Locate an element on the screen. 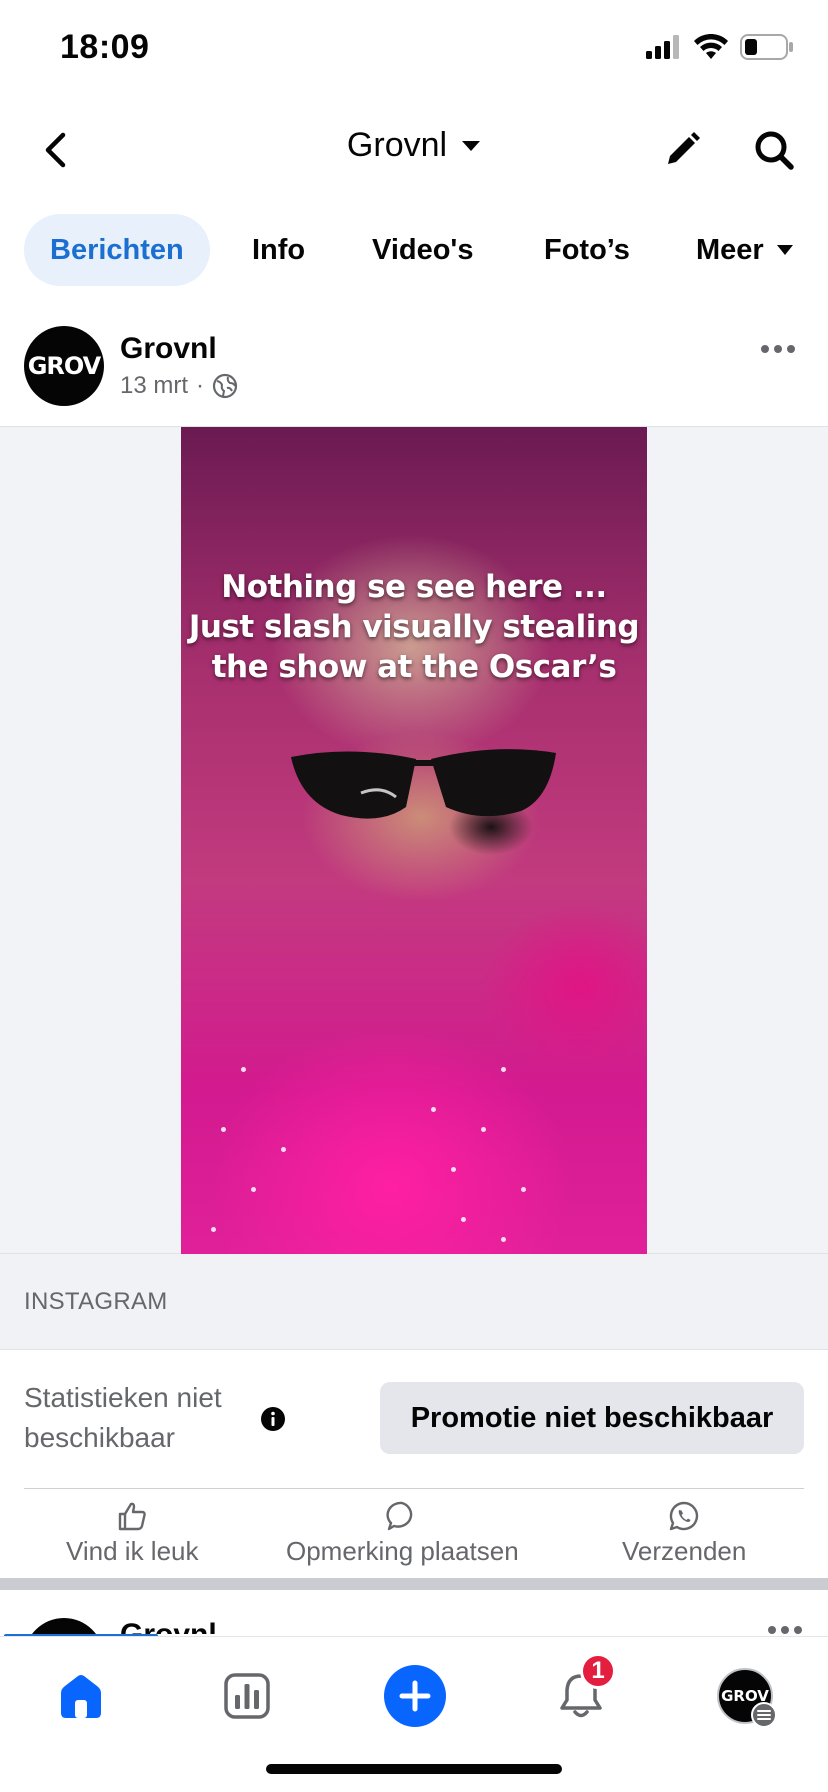 This screenshot has width=828, height=1792. comment-label: Opmerking plaatsen is located at coordinates (402, 1551).